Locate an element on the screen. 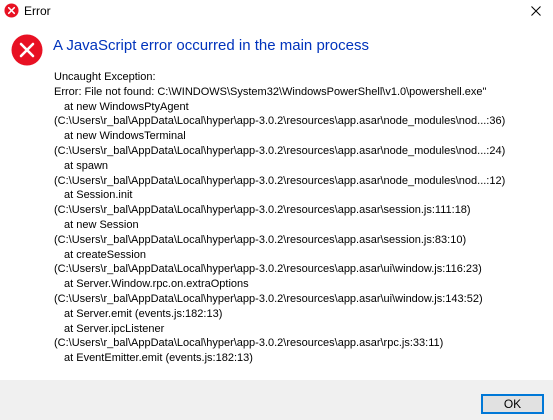  error-message-line: at new WindowsPtyAgent is located at coordinates (126, 106).